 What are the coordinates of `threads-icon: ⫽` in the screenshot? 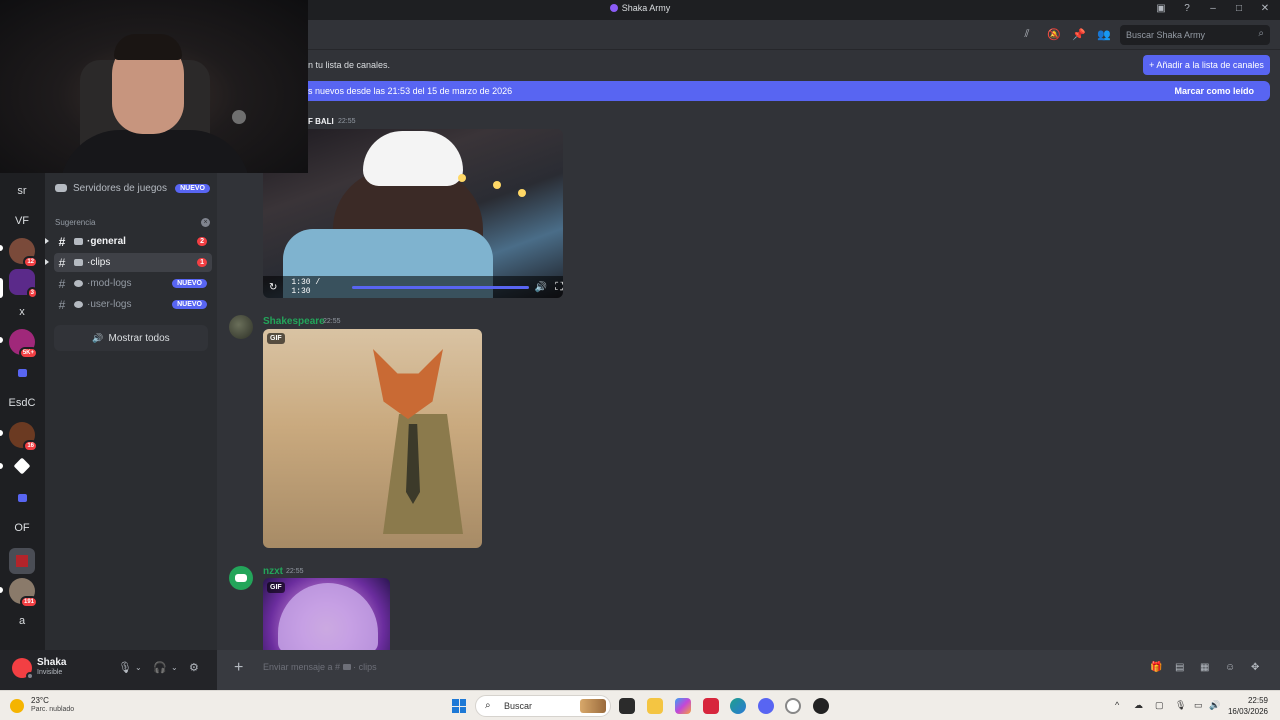 It's located at (1027, 34).